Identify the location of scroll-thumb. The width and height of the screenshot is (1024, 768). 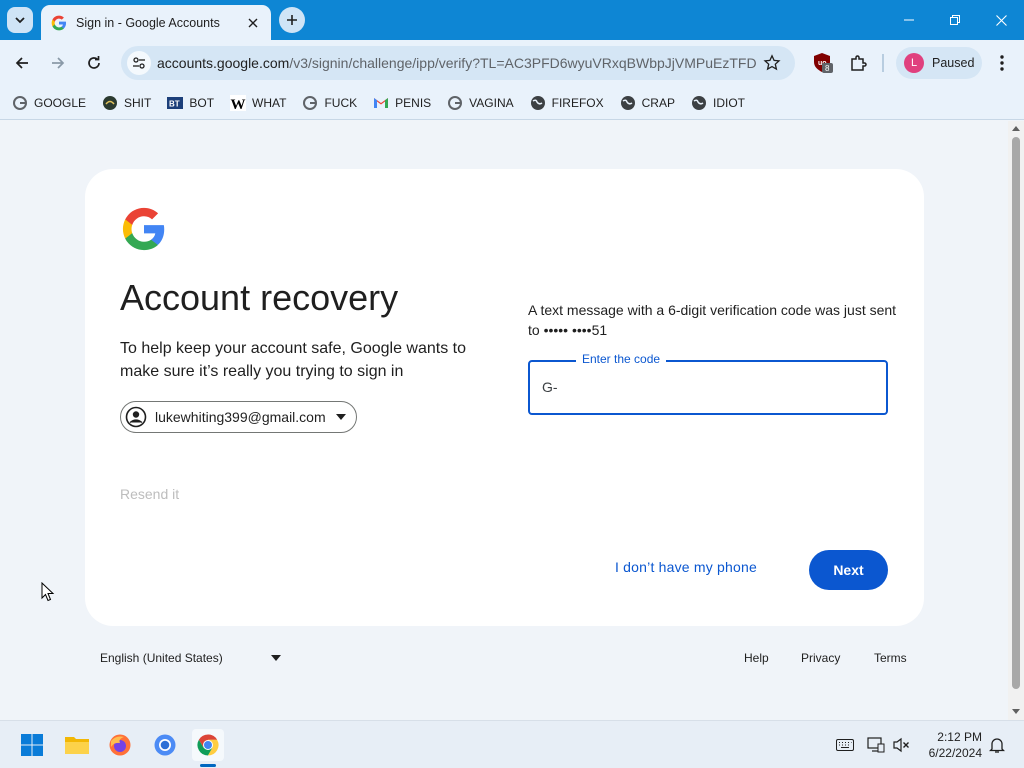
(1016, 413).